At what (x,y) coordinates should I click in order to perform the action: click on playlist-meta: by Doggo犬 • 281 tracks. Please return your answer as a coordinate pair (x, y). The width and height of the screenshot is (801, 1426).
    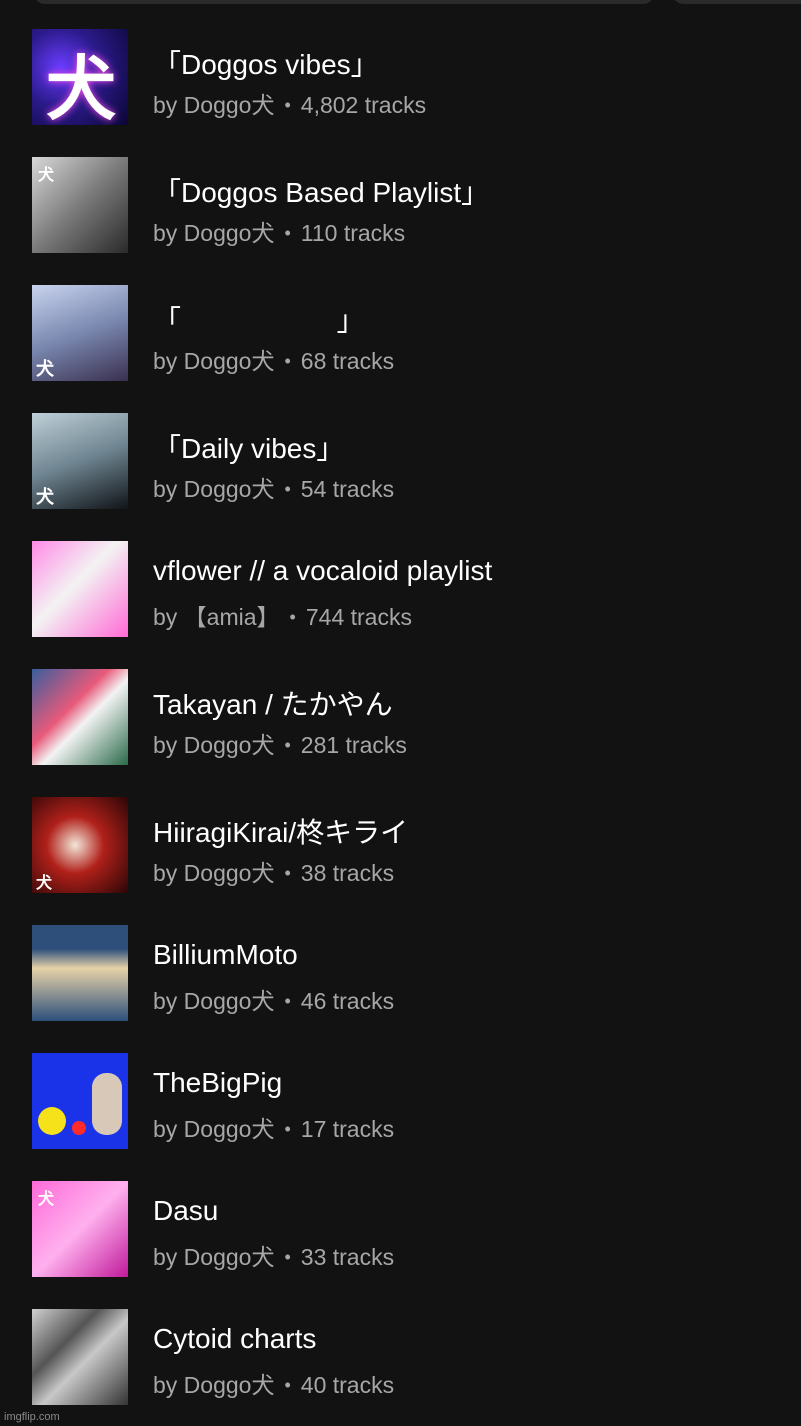
    Looking at the image, I should click on (280, 743).